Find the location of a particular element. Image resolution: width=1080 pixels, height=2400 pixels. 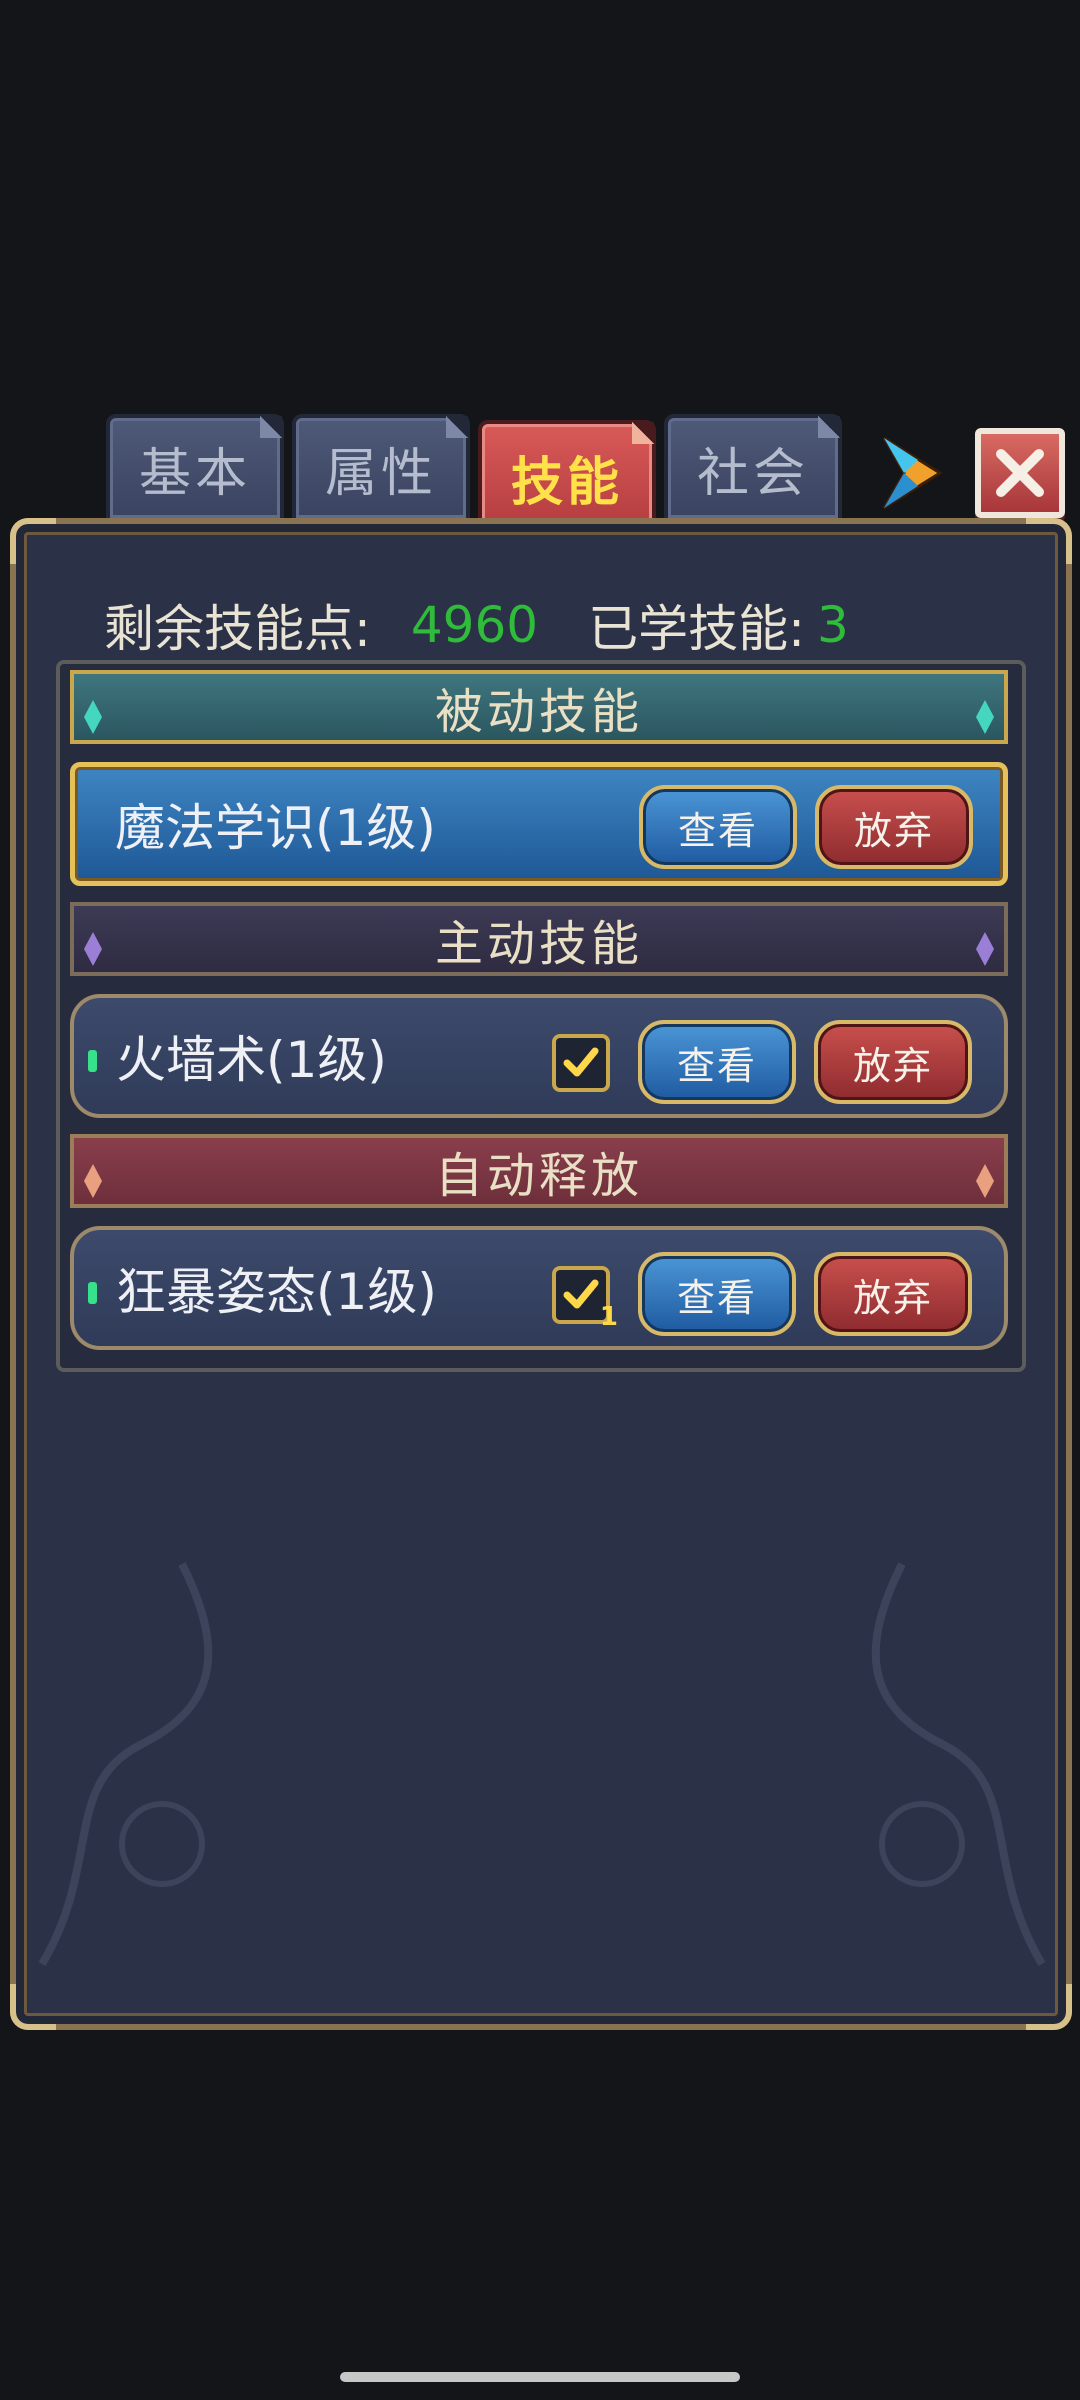

close-button is located at coordinates (1020, 473).